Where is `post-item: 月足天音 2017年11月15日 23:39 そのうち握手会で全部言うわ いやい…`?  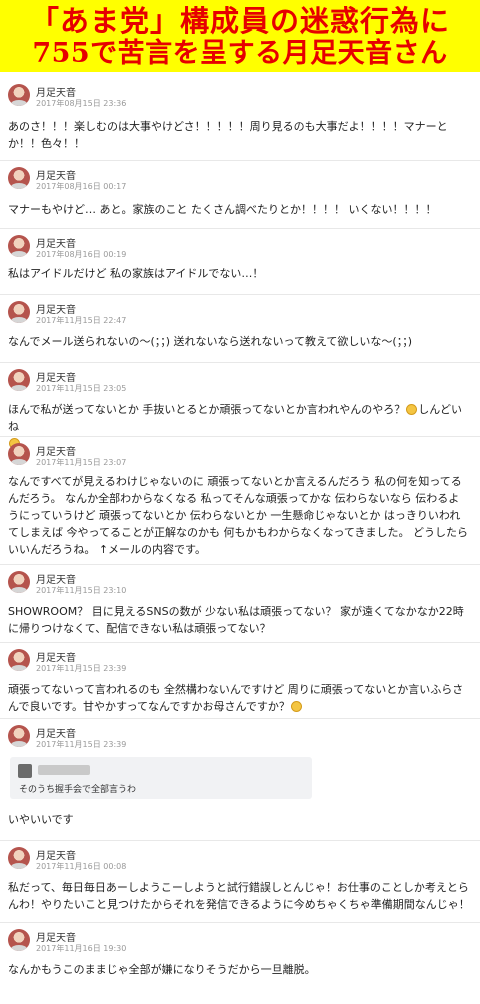
post-item: 月足天音 2017年11月15日 23:39 そのうち握手会で全部言うわ いやい… is located at coordinates (240, 774).